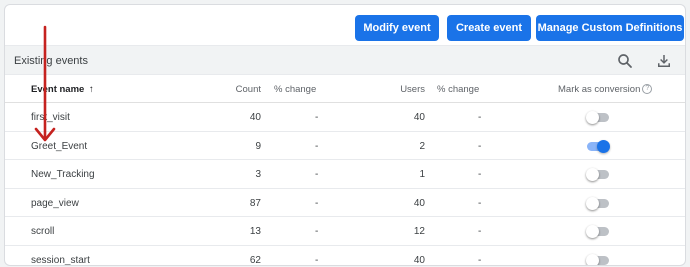 This screenshot has height=267, width=690. I want to click on count-column-header: Count, so click(248, 89).